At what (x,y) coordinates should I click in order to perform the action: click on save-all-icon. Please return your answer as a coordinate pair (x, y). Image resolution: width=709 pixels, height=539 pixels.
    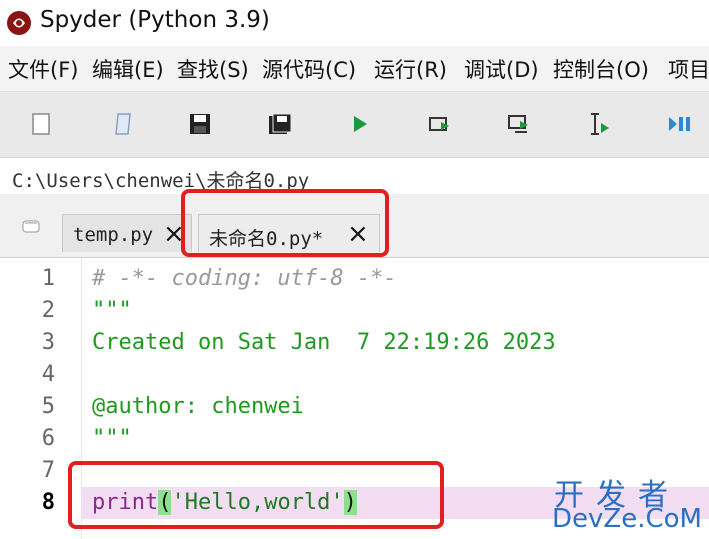
    Looking at the image, I should click on (280, 123).